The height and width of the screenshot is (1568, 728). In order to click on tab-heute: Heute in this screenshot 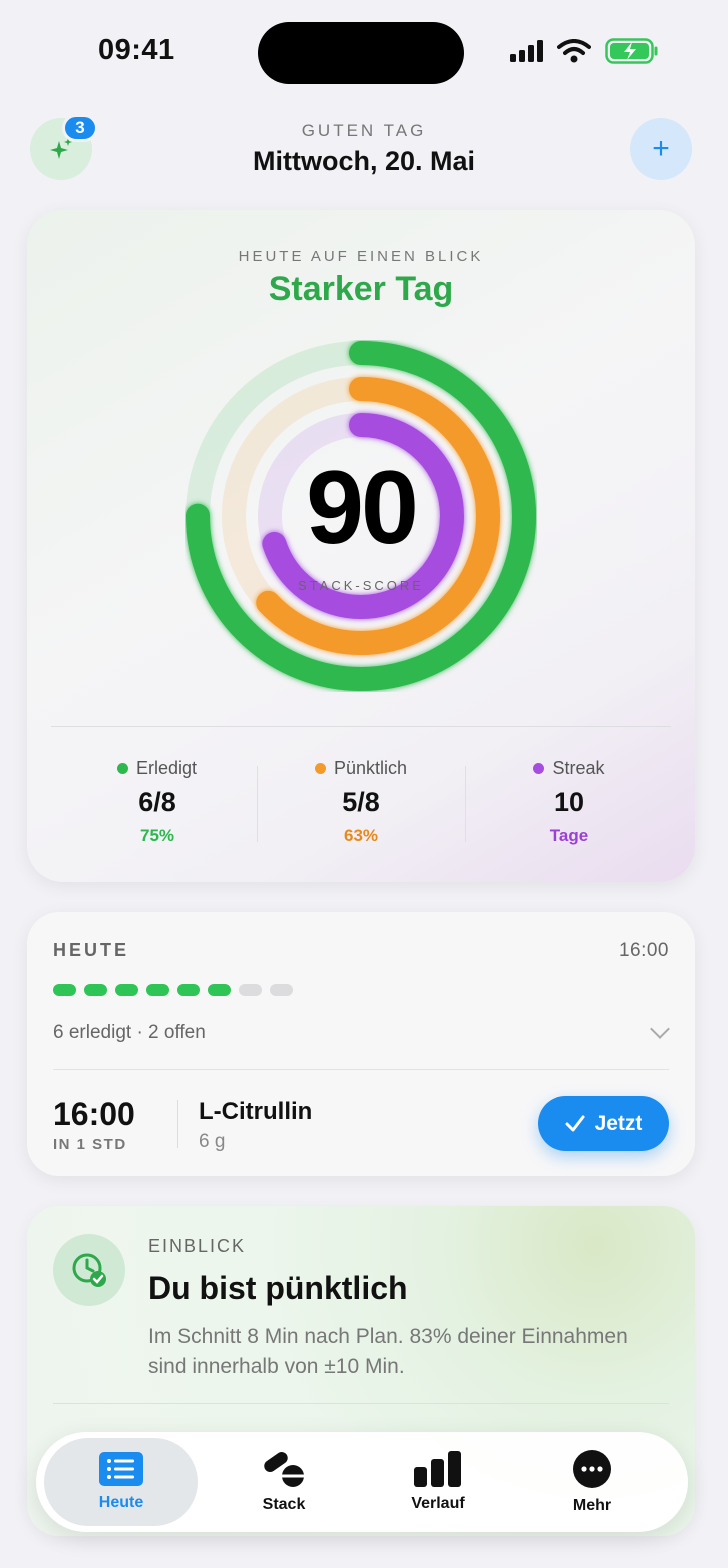, I will do `click(121, 1482)`.